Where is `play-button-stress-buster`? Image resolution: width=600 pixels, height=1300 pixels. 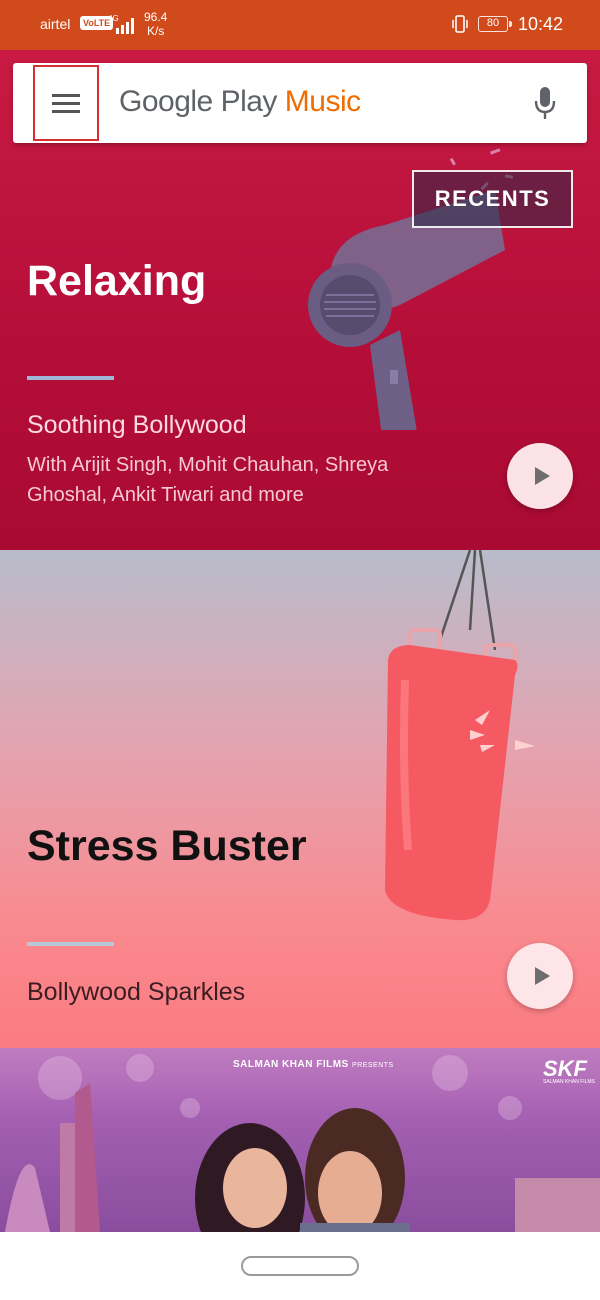 play-button-stress-buster is located at coordinates (540, 976).